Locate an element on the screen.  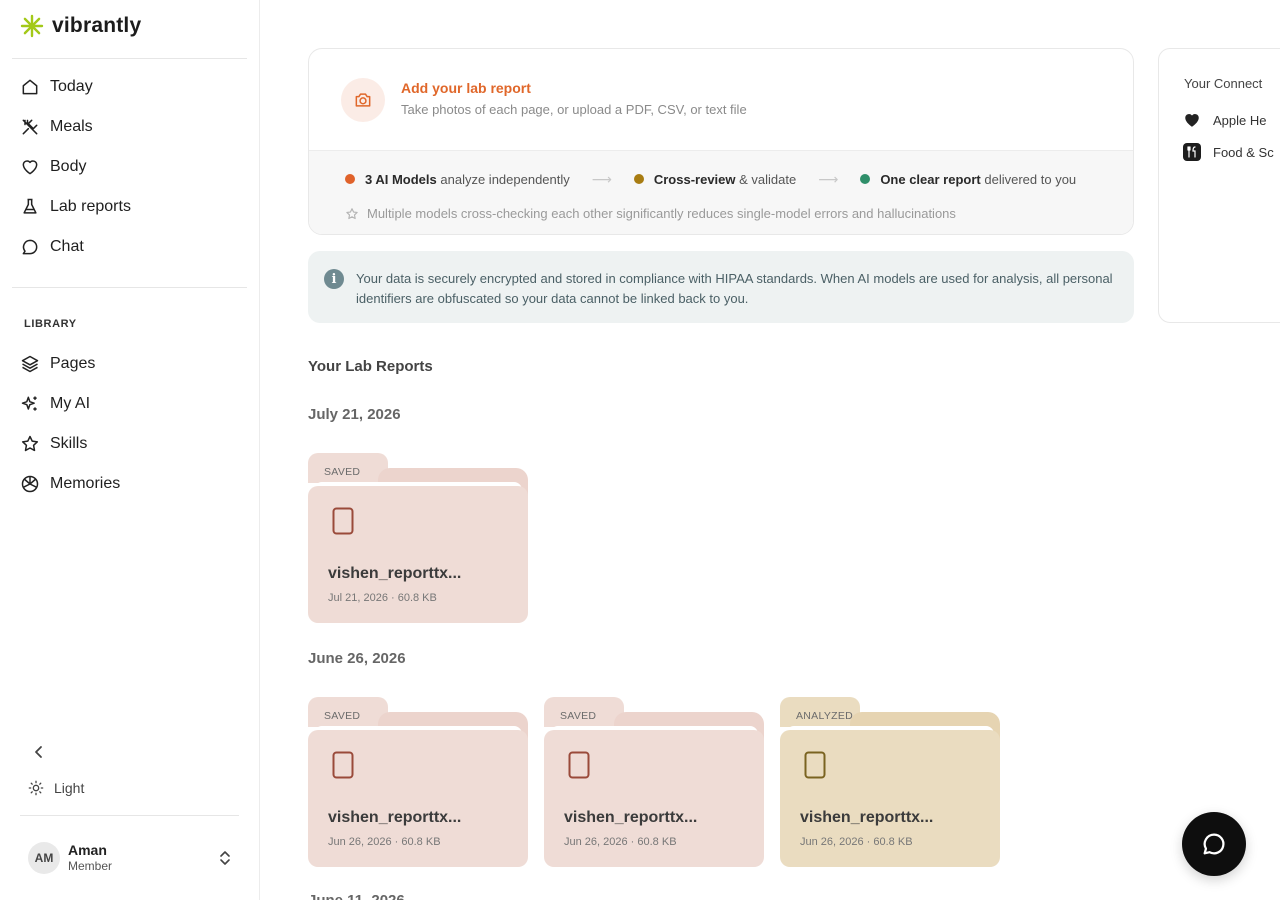
step-desc: analyze independently is located at coordinates (505, 179).